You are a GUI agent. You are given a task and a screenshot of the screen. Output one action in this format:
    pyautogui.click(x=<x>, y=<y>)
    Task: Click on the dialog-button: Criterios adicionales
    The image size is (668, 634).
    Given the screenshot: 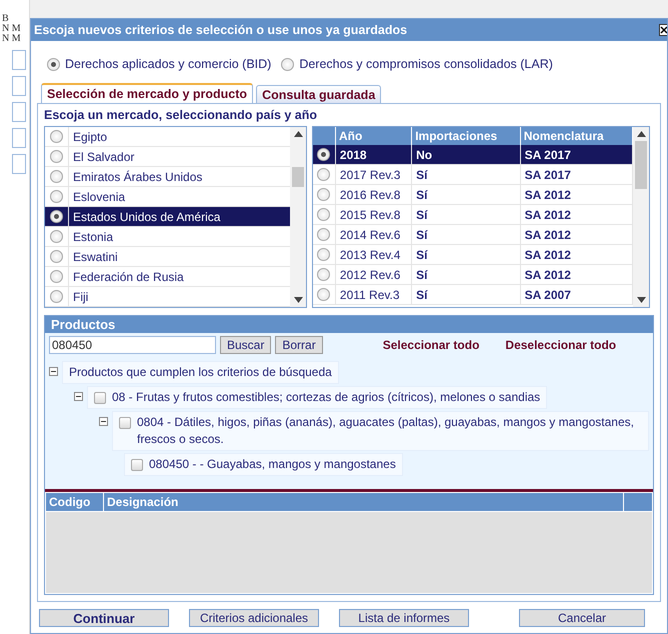 What is the action you would take?
    pyautogui.click(x=254, y=618)
    